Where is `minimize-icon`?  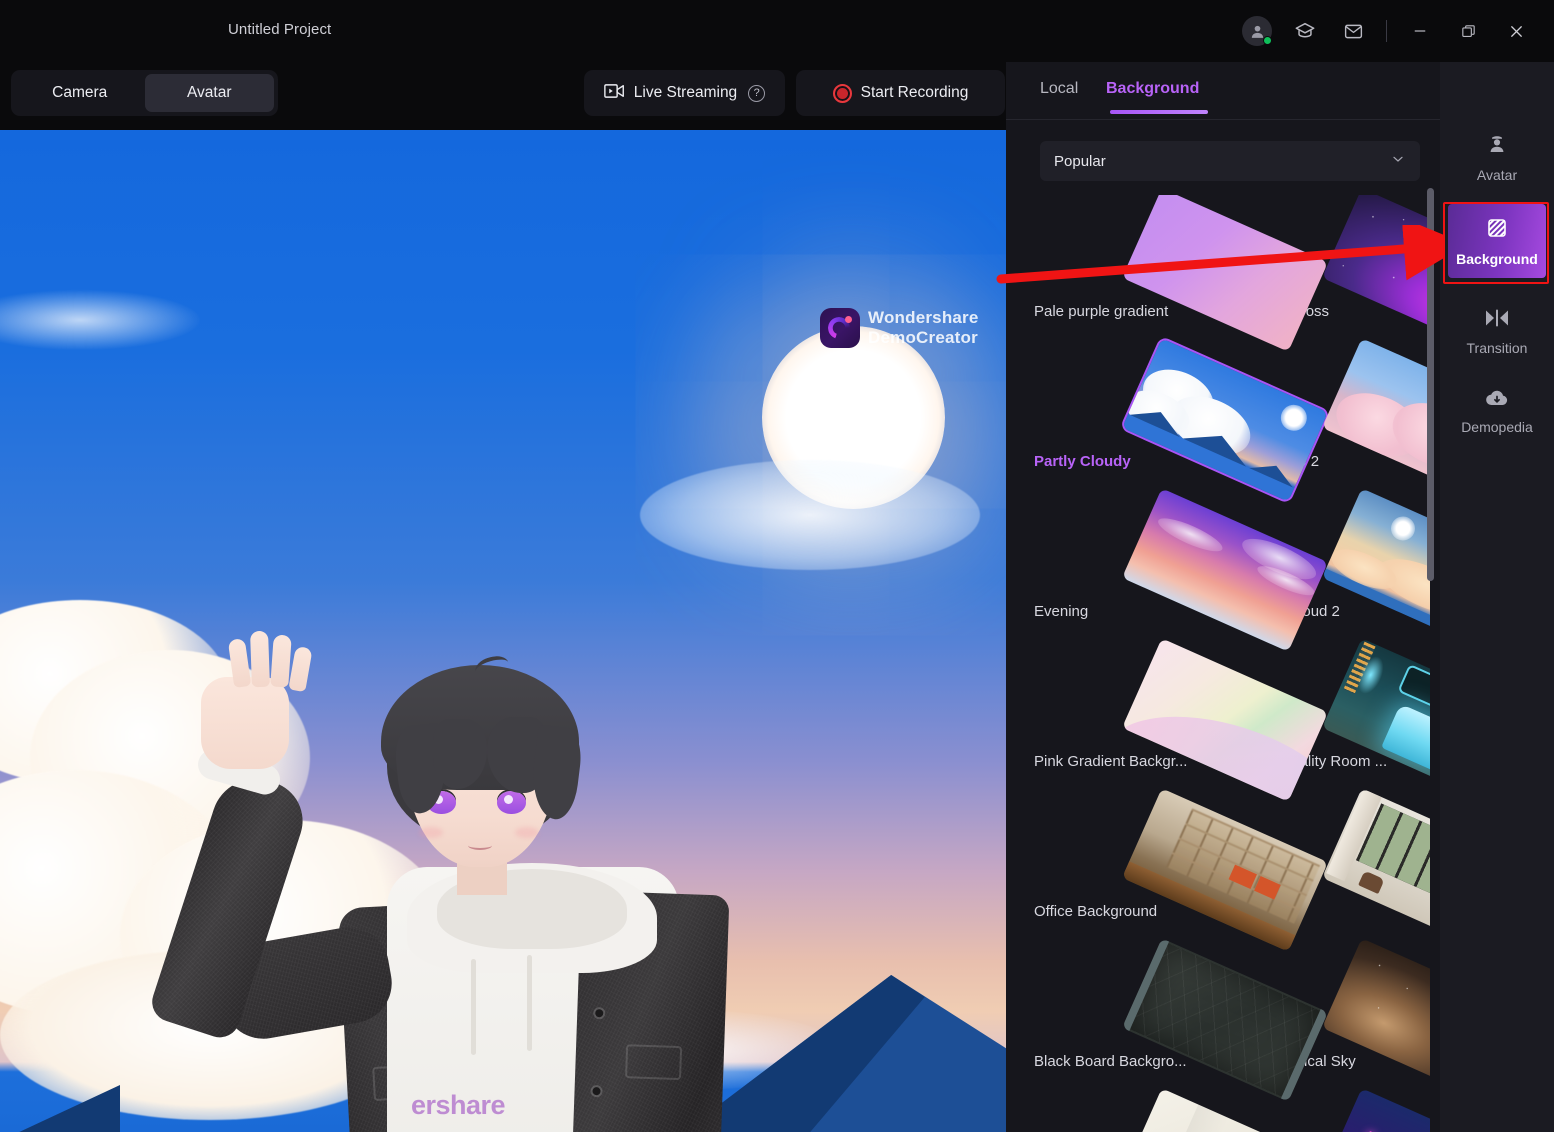
minimize-icon is located at coordinates (1420, 31).